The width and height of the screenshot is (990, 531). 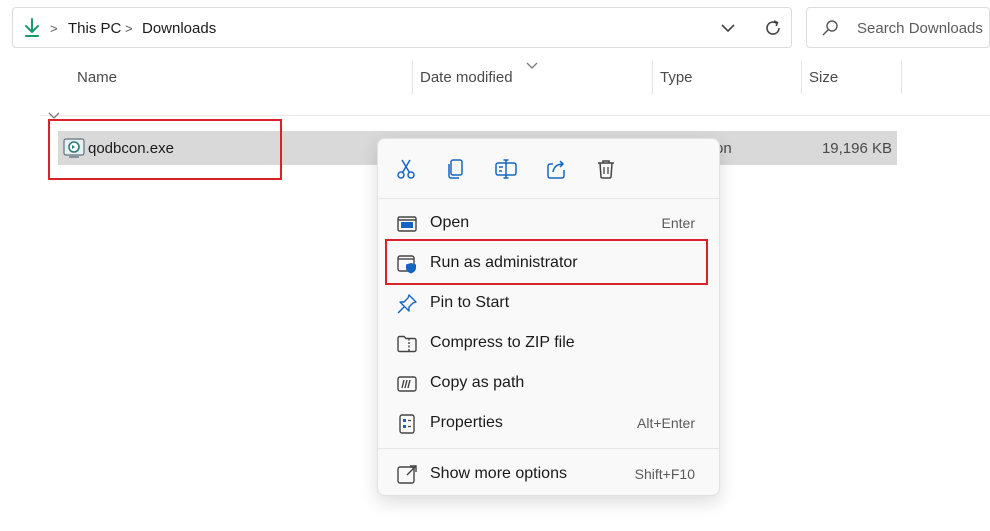 I want to click on menu-item-label: Show more options, so click(x=498, y=473).